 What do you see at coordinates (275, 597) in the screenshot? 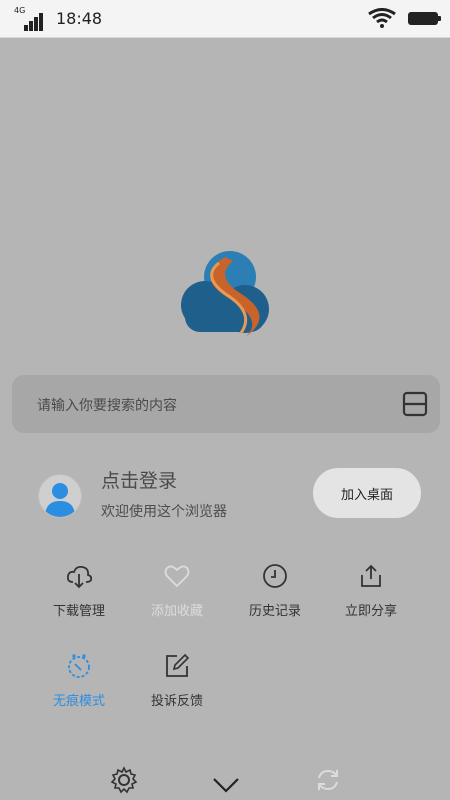
I see `history-button: 历史记录` at bounding box center [275, 597].